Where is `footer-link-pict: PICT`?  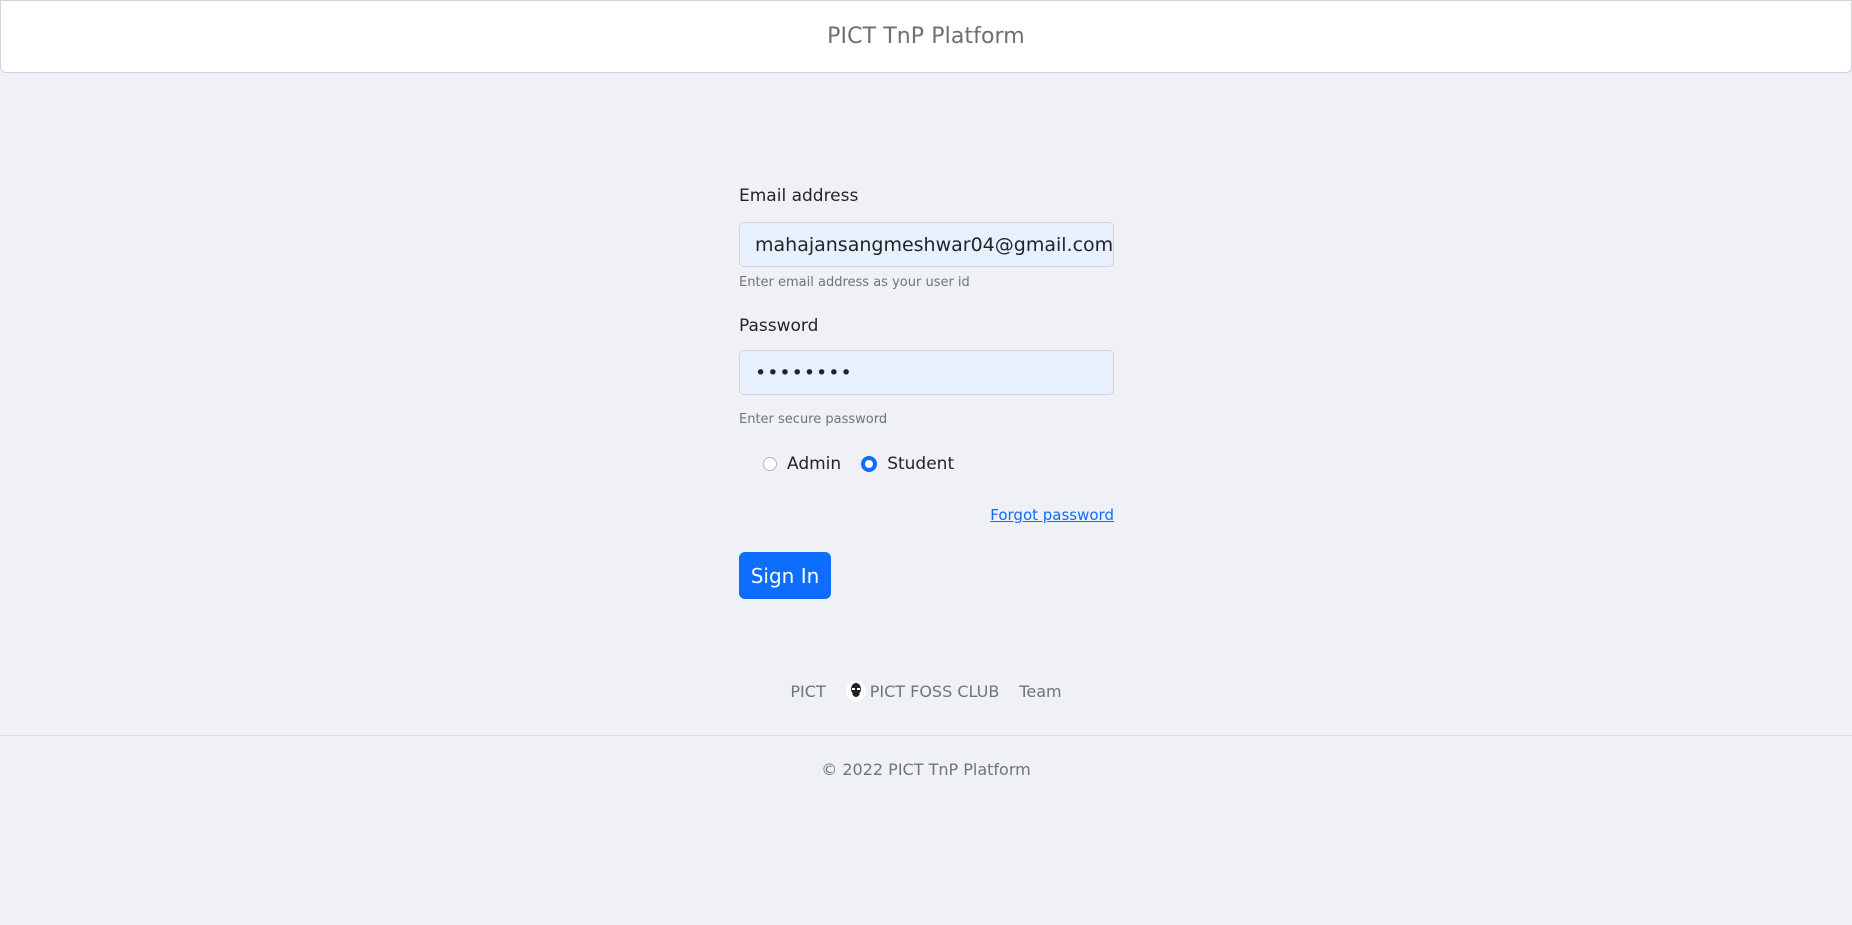 footer-link-pict: PICT is located at coordinates (807, 691).